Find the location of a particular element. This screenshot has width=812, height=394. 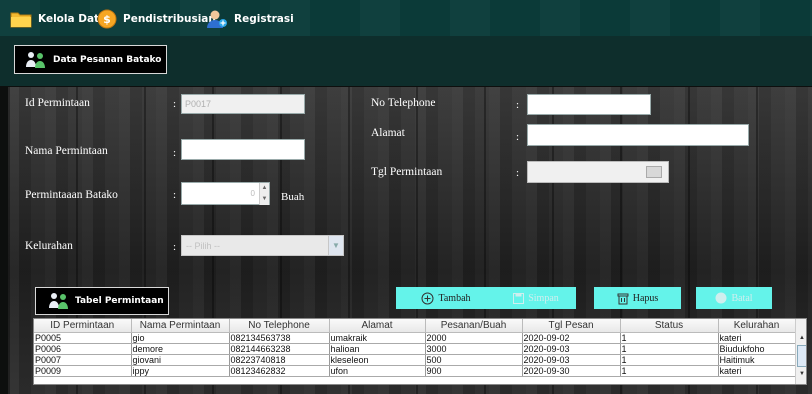

menu-registrasi: Registrasi is located at coordinates (250, 19).